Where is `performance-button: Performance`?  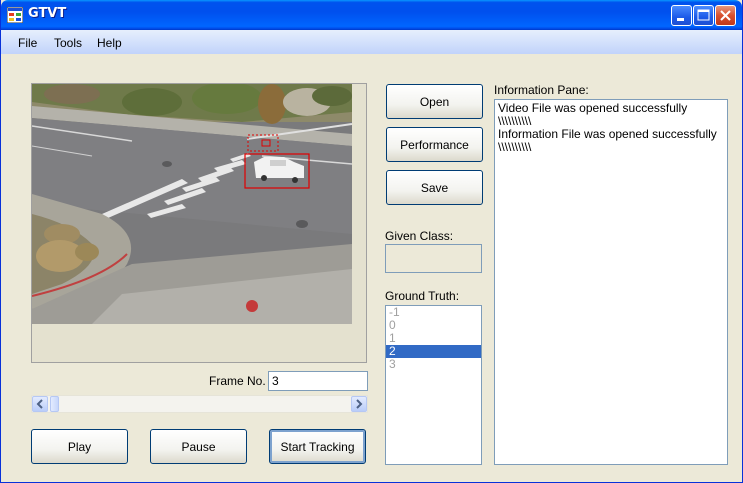 performance-button: Performance is located at coordinates (434, 144).